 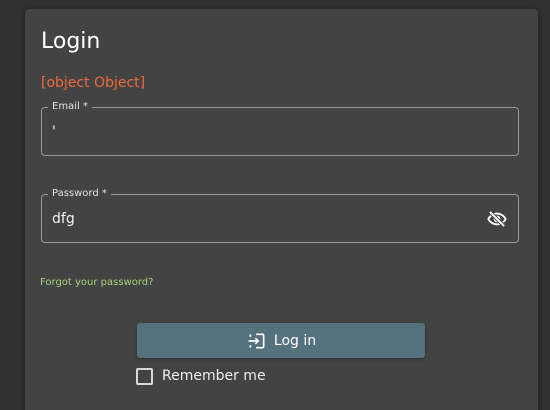 I want to click on password-label: Password *, so click(x=79, y=194).